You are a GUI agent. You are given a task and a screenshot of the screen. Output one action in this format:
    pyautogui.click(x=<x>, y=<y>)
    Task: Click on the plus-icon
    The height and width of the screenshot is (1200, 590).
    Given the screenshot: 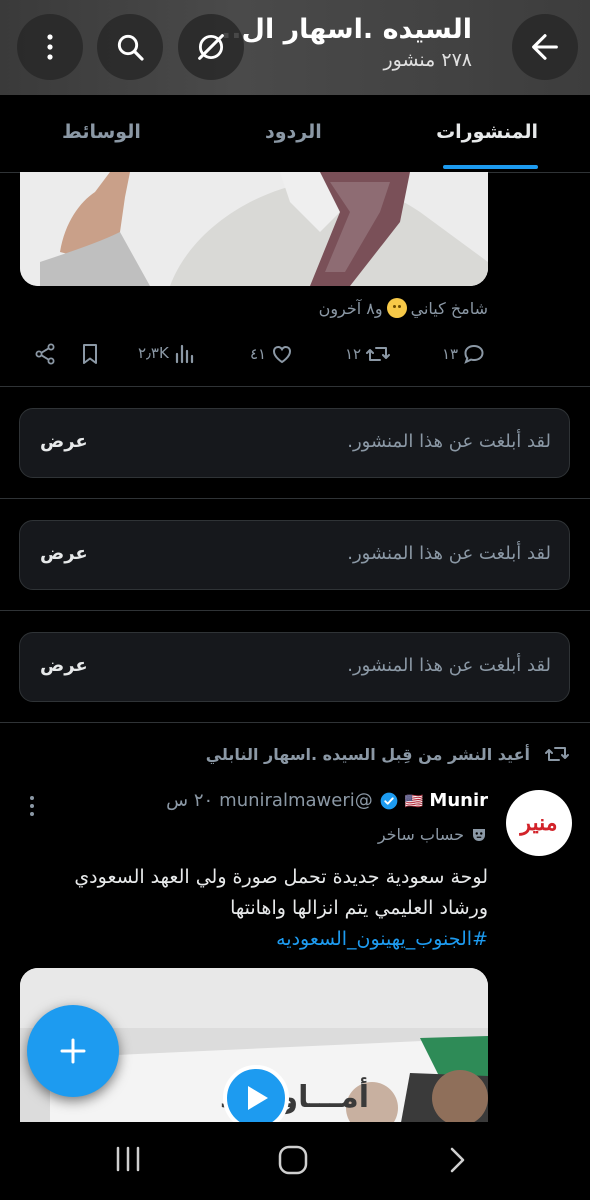 What is the action you would take?
    pyautogui.click(x=73, y=1051)
    